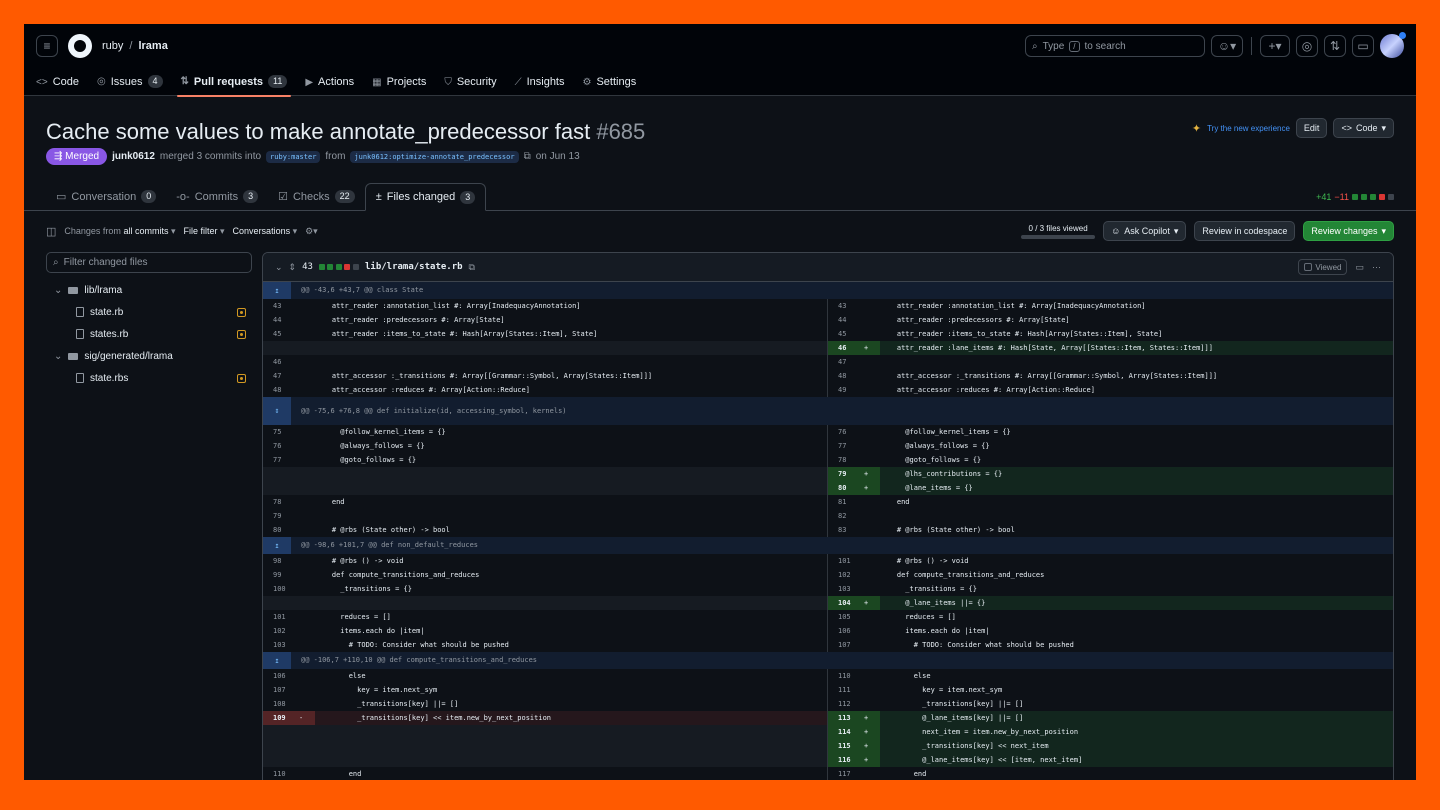  I want to click on tab-files-changed: ± Files changed 3, so click(425, 197).